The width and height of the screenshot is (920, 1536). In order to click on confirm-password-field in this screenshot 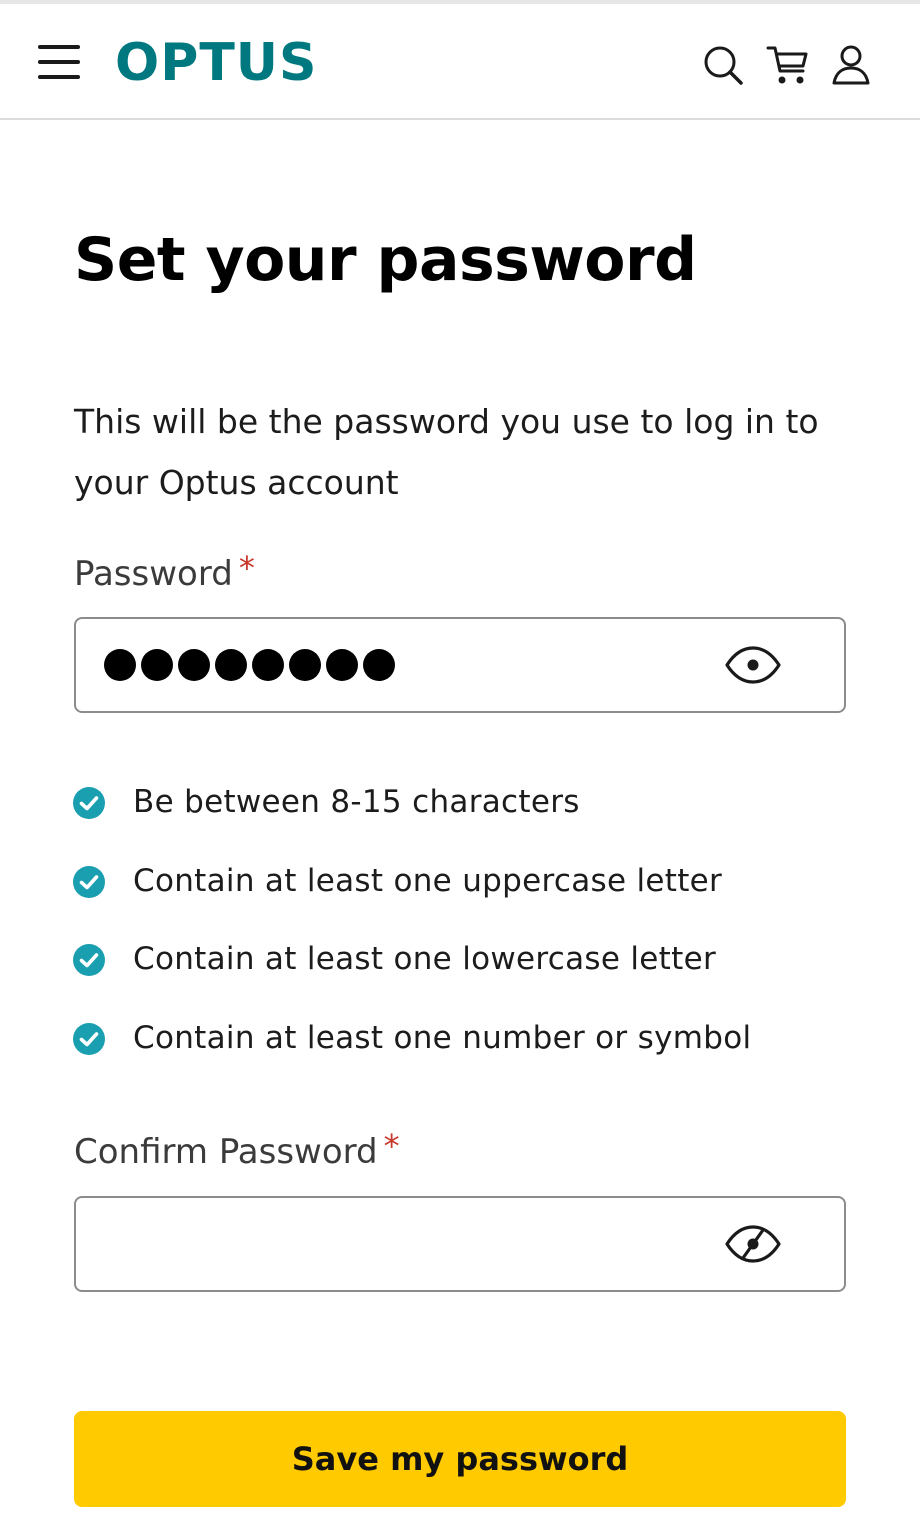, I will do `click(460, 1244)`.